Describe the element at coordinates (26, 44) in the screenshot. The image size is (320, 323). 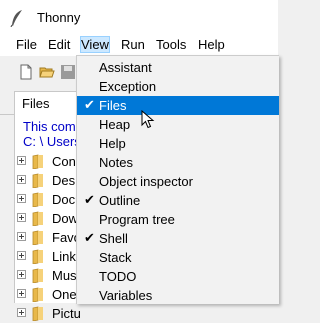
I see `menu-file: File` at that location.